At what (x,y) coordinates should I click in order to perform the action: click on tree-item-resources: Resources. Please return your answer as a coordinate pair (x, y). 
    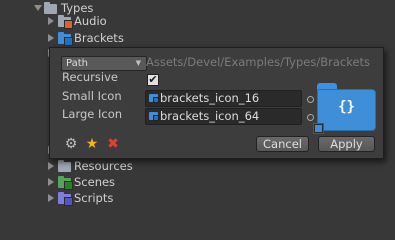
    Looking at the image, I should click on (100, 166).